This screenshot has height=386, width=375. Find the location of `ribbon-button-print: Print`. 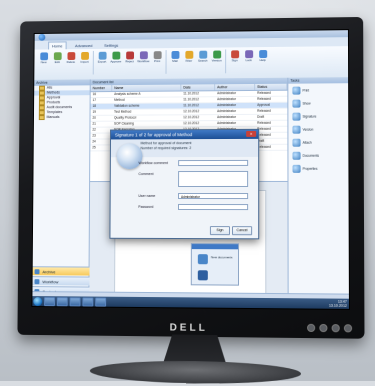

ribbon-button-print: Print is located at coordinates (157, 56).